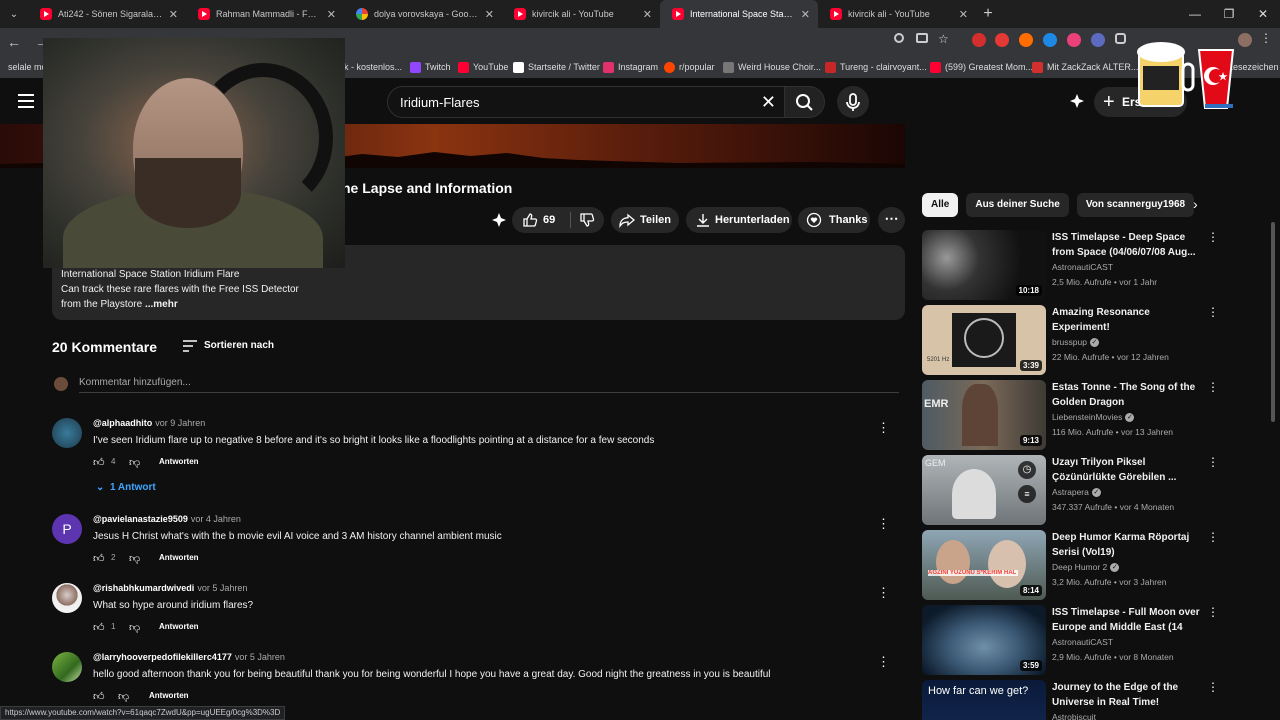  What do you see at coordinates (27, 67) in the screenshot?
I see `bookmark-item: selale mo` at bounding box center [27, 67].